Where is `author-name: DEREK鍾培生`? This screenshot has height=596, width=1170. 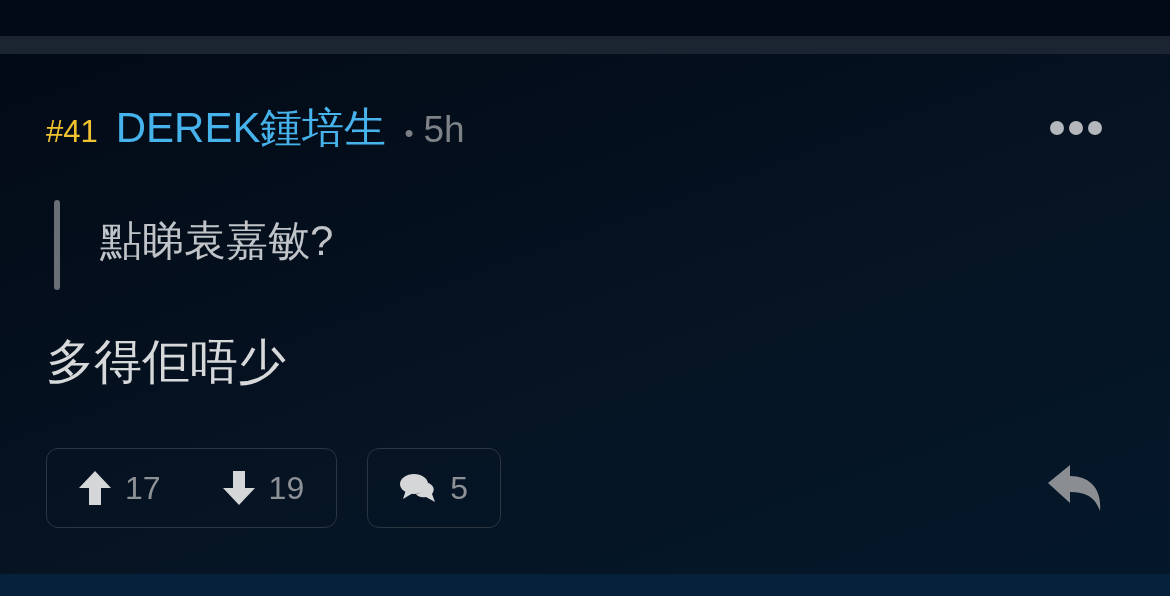 author-name: DEREK鍾培生 is located at coordinates (251, 128).